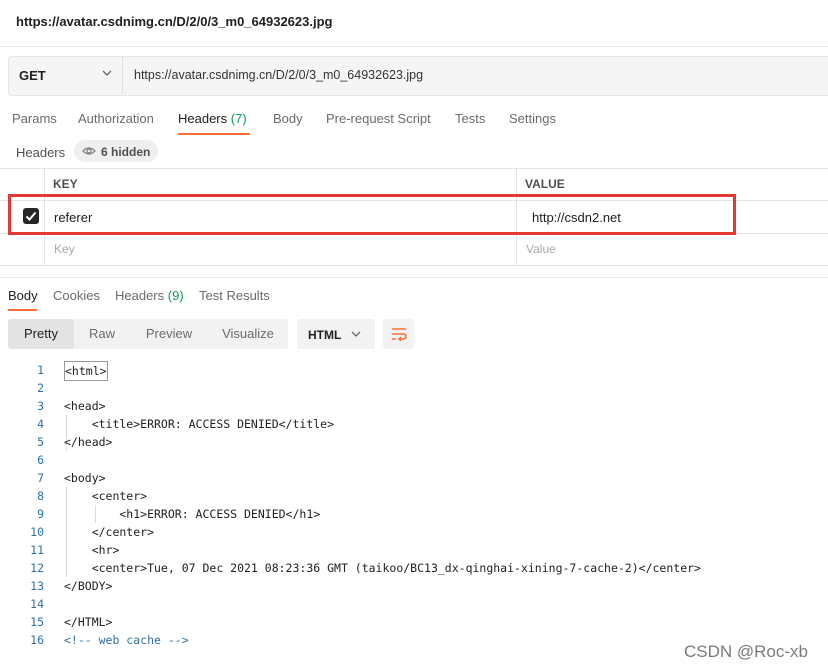  I want to click on new-value-placeholder: Value, so click(541, 249).